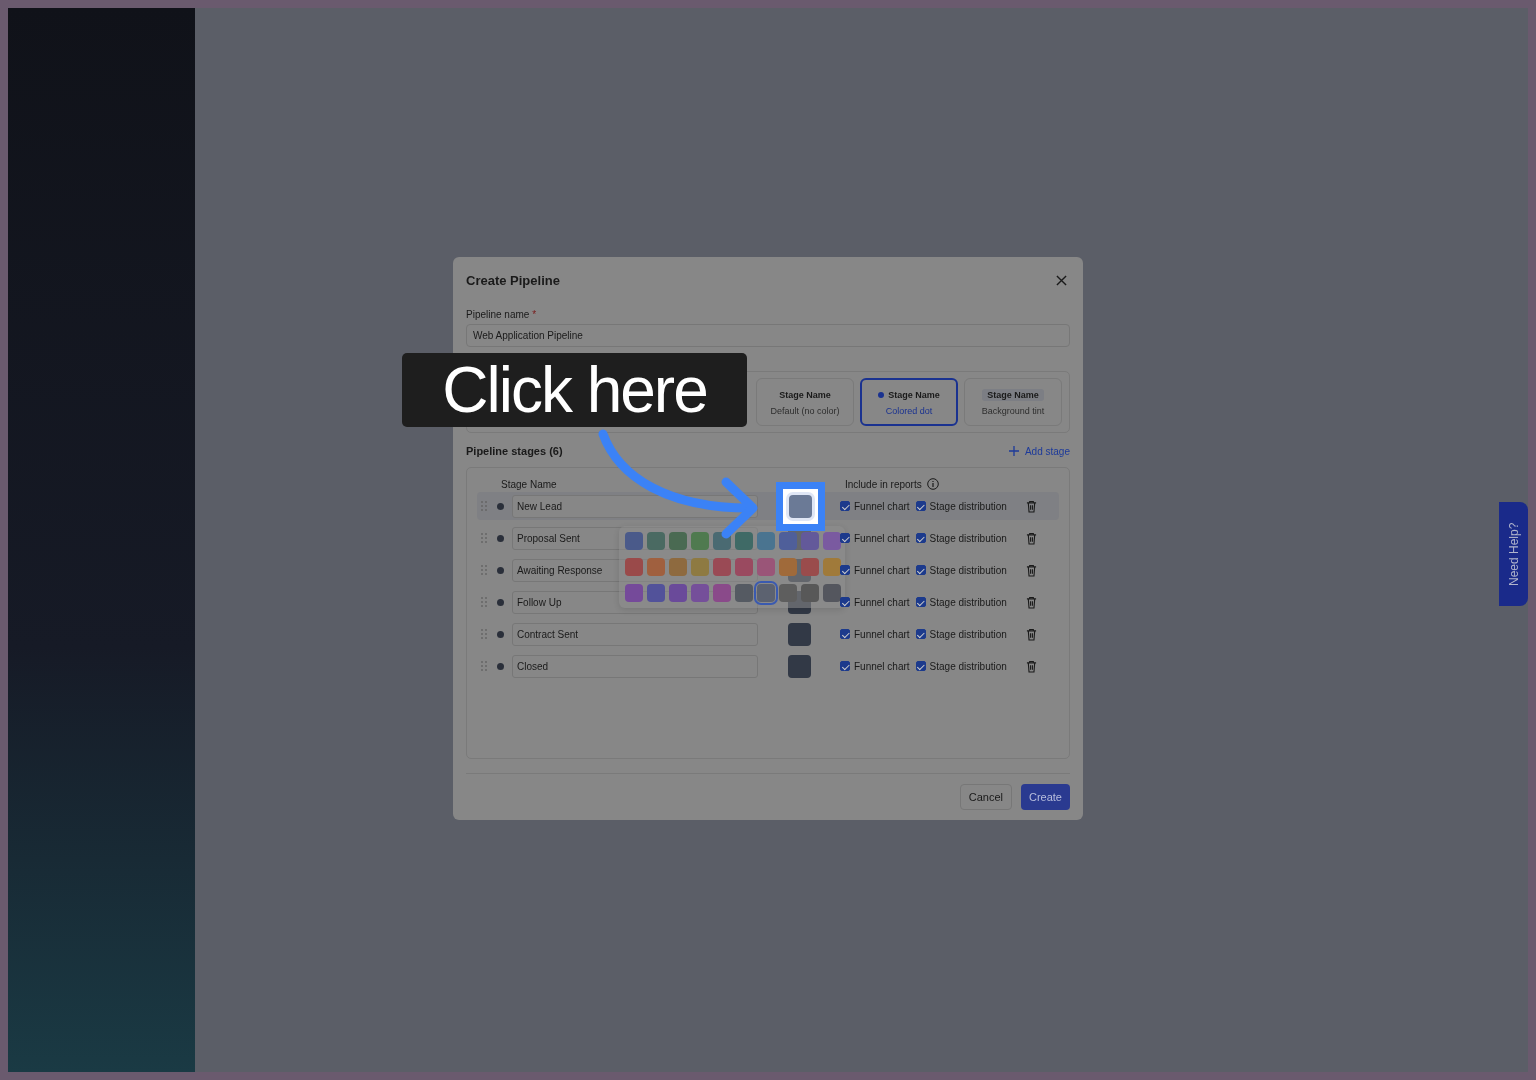 Image resolution: width=1536 pixels, height=1080 pixels. Describe the element at coordinates (768, 335) in the screenshot. I see `pipeline-name-input: Web Application Pipeline` at that location.